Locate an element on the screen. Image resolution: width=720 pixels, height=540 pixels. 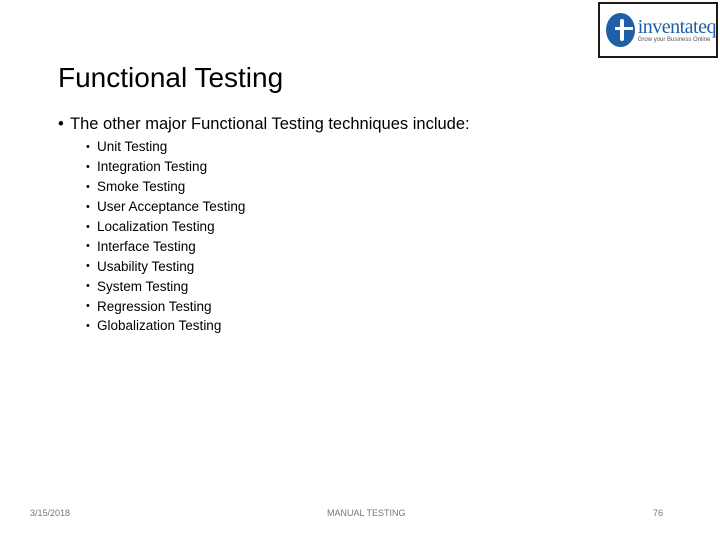
list-item: • Usability Testing is located at coordinates (165, 266).